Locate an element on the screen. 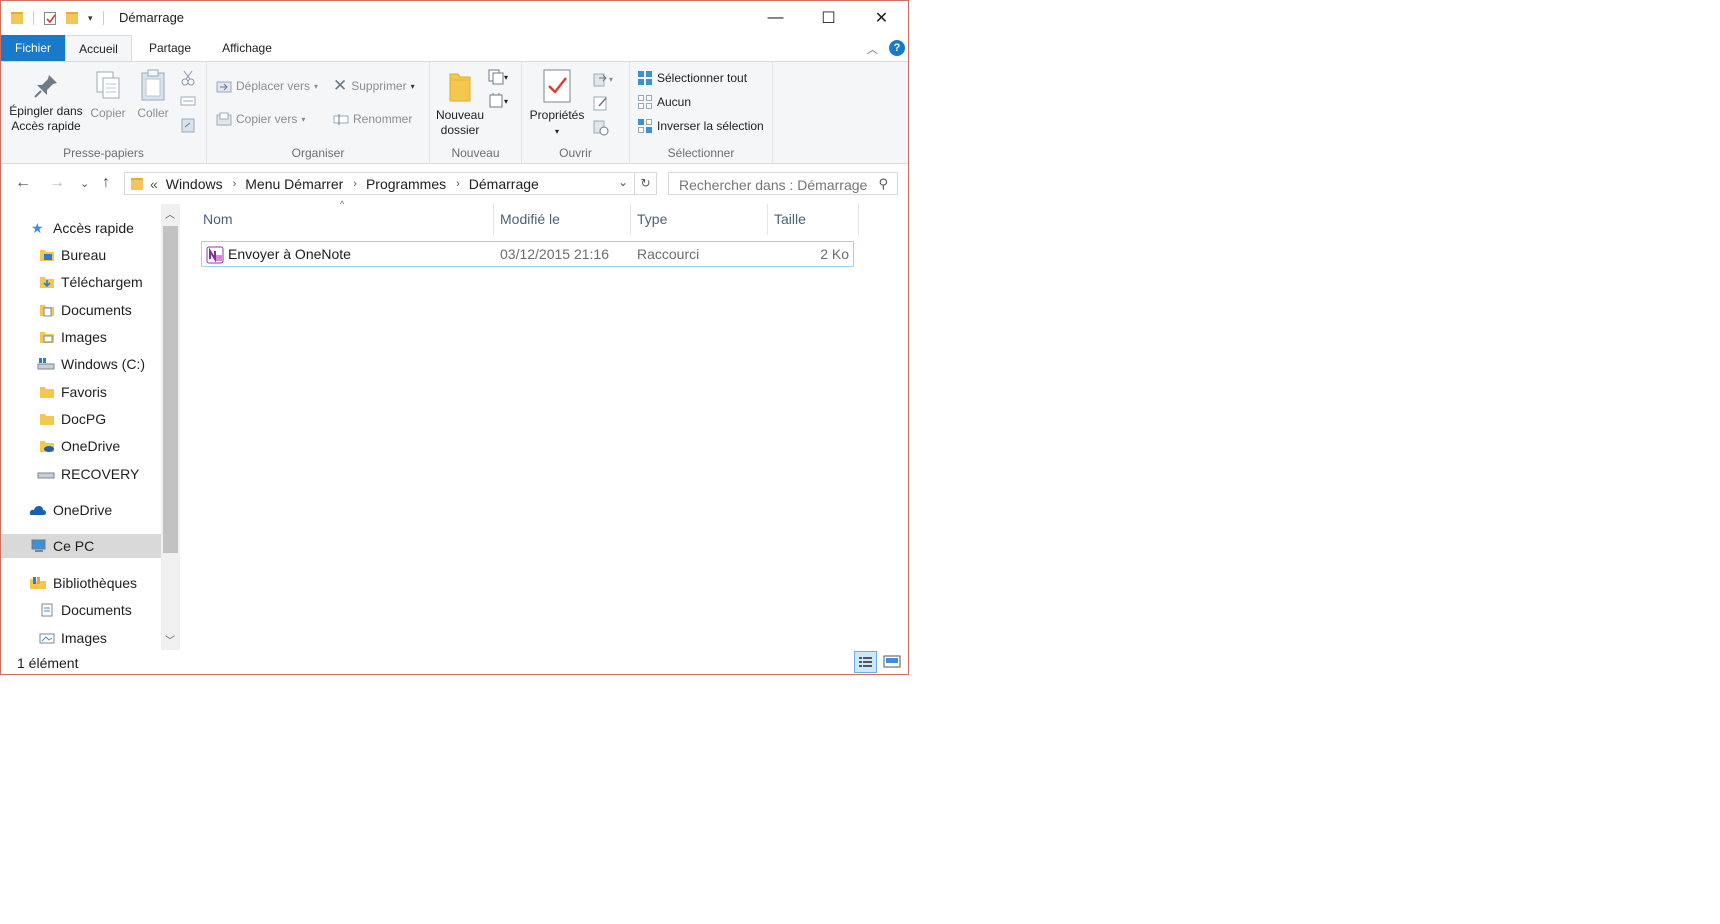 Image resolution: width=1720 pixels, height=924 pixels. delete-button: ✕ Supprimer ▾ is located at coordinates (374, 85).